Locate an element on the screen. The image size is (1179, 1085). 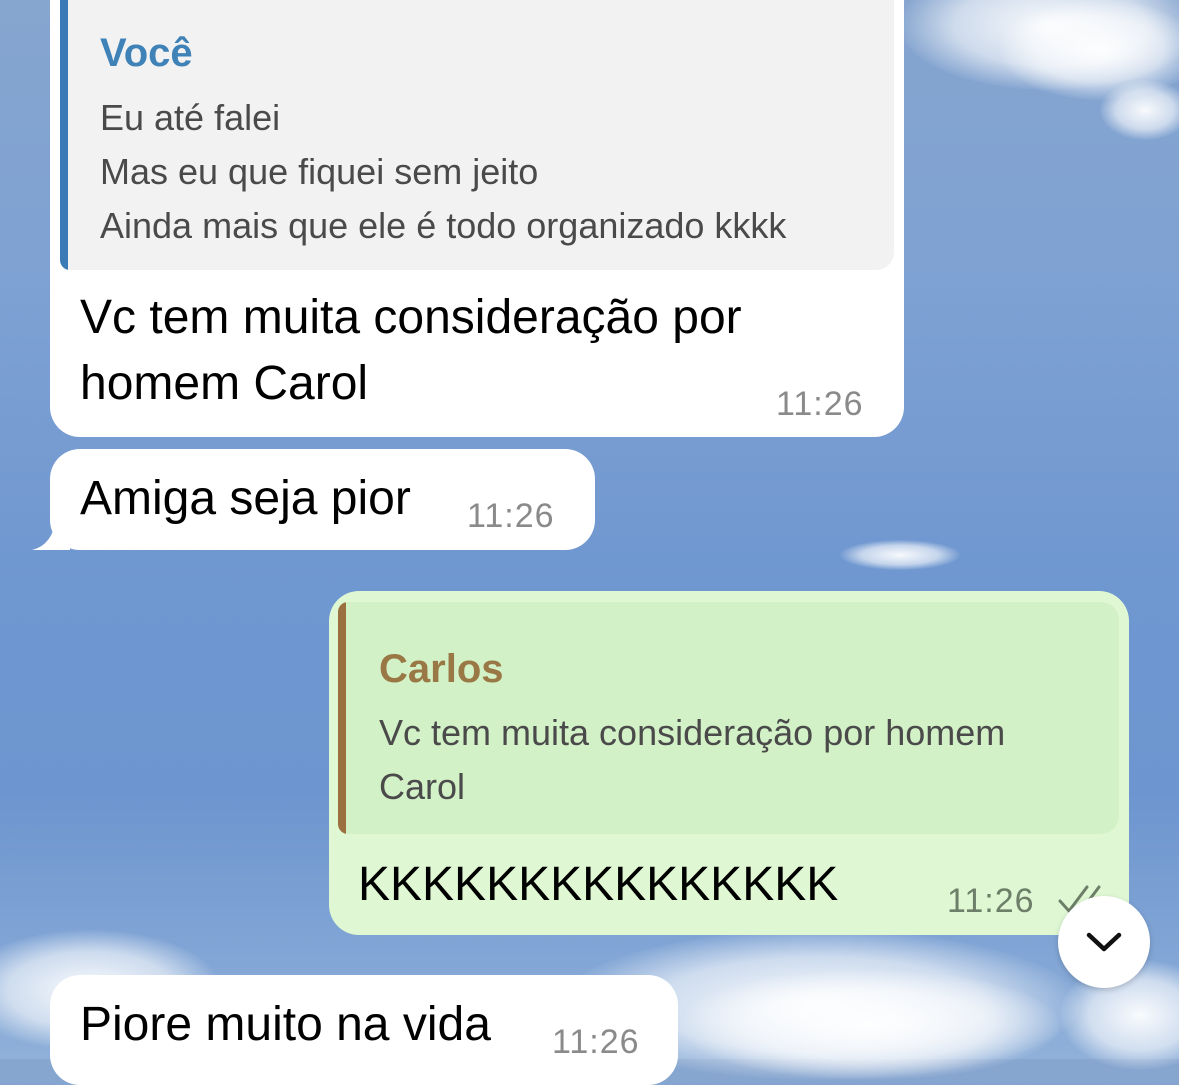
reply-author: Carlos is located at coordinates (441, 669).